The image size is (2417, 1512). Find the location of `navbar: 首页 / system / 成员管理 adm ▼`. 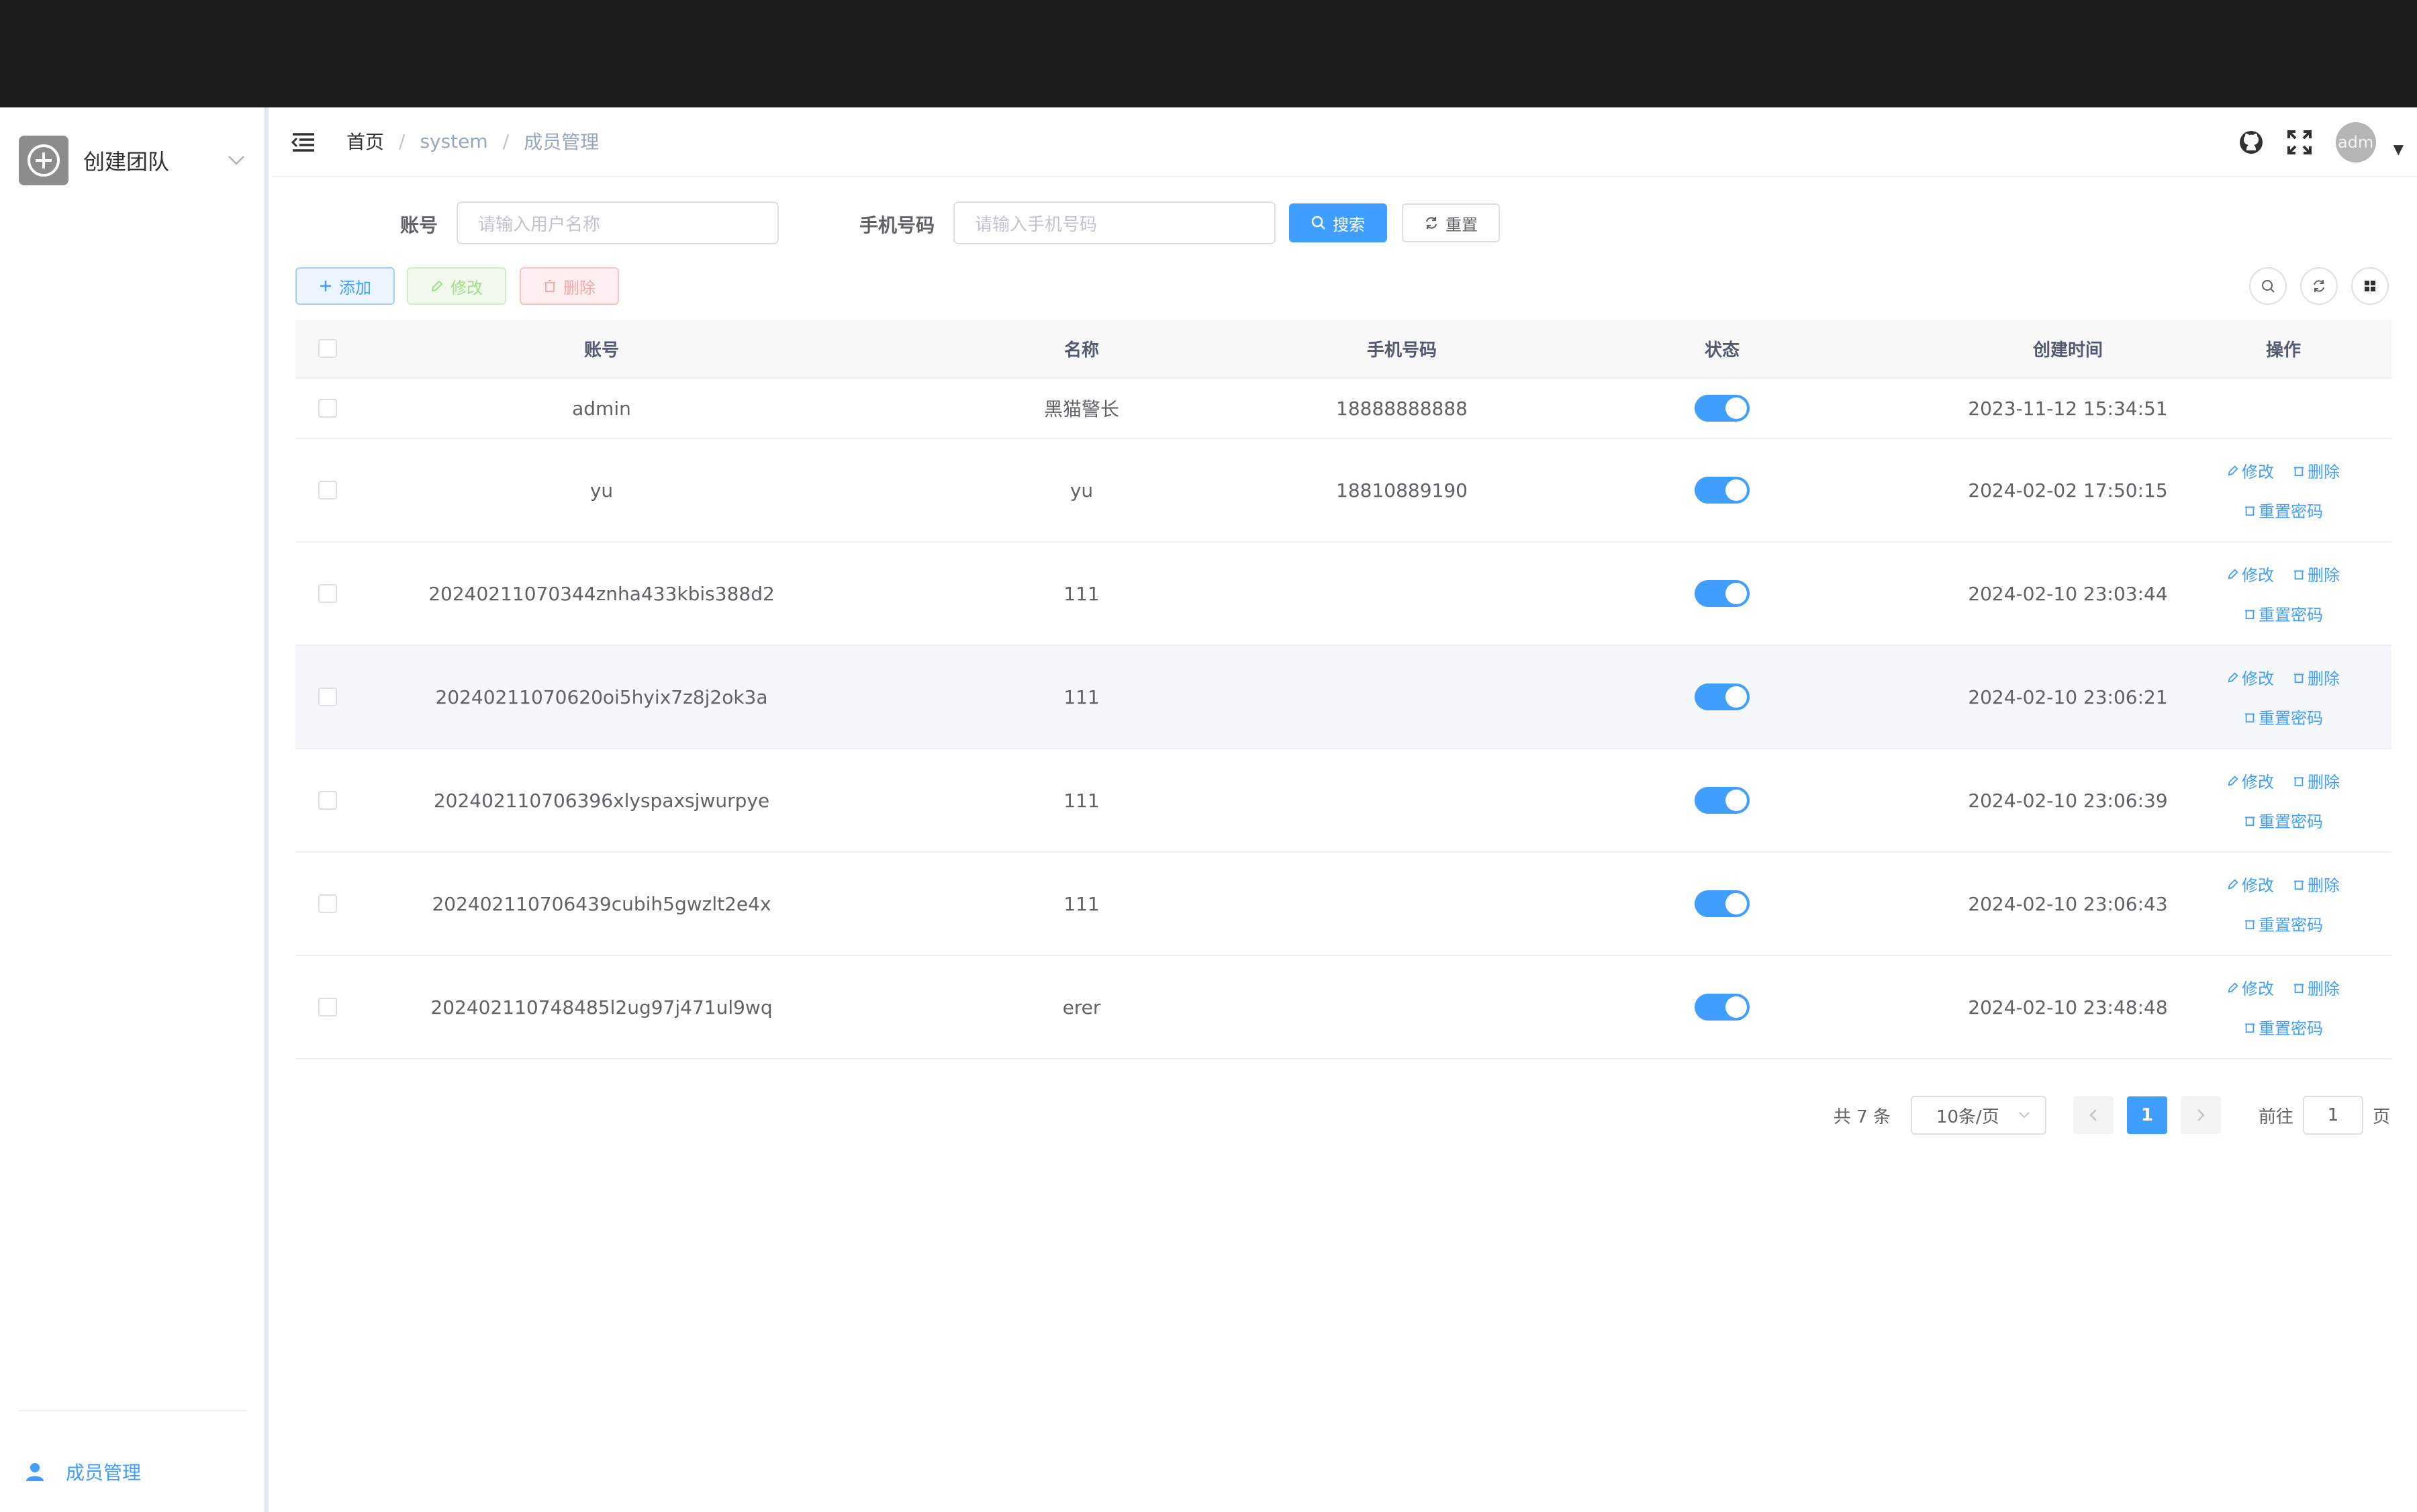

navbar: 首页 / system / 成员管理 adm ▼ is located at coordinates (1345, 142).